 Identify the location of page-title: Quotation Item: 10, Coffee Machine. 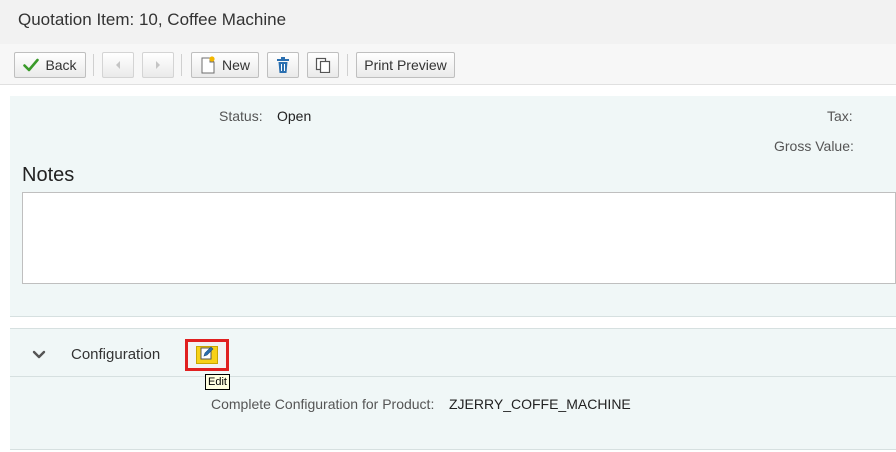
(152, 19).